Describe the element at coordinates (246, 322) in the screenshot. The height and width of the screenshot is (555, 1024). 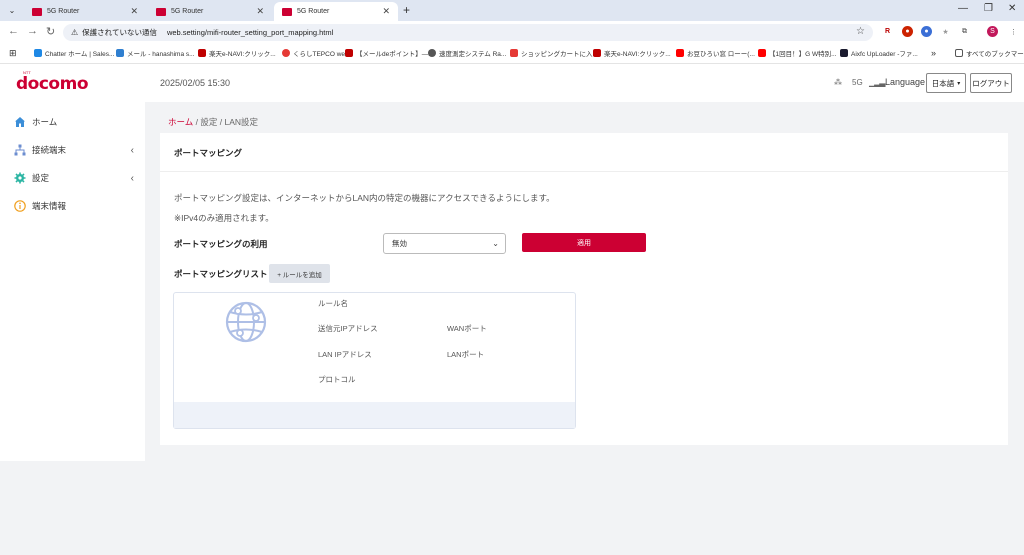
I see `globe-network-icon` at that location.